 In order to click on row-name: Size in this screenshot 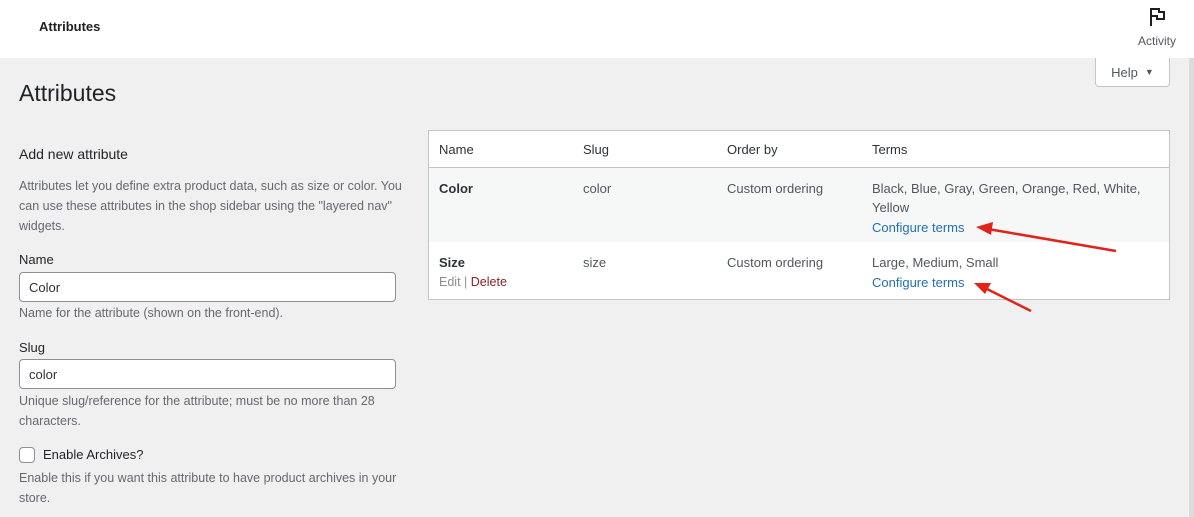, I will do `click(452, 262)`.